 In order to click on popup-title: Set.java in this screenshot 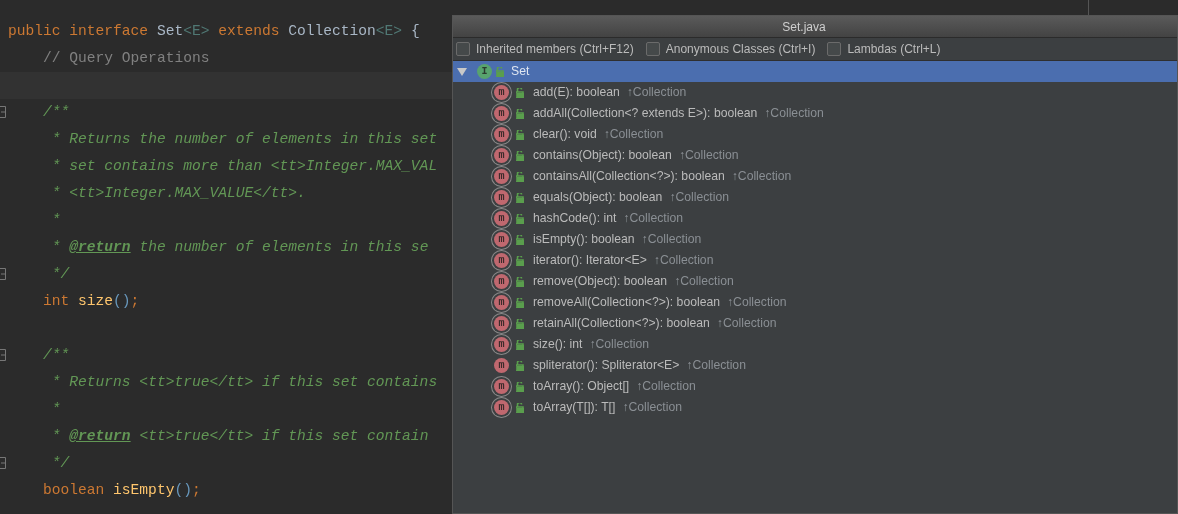, I will do `click(804, 27)`.